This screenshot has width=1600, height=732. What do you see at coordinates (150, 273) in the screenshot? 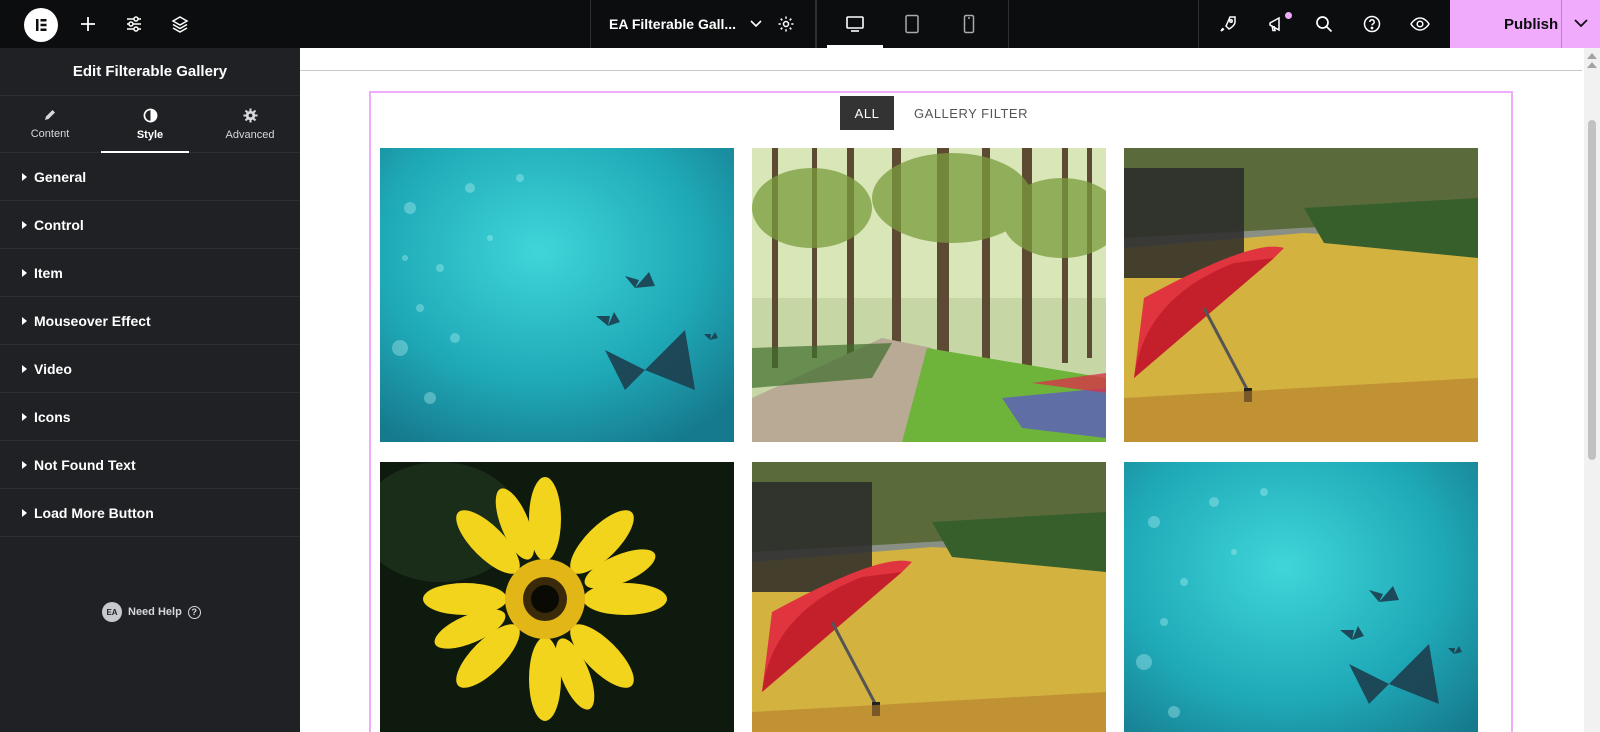
I see `section-item: Item` at bounding box center [150, 273].